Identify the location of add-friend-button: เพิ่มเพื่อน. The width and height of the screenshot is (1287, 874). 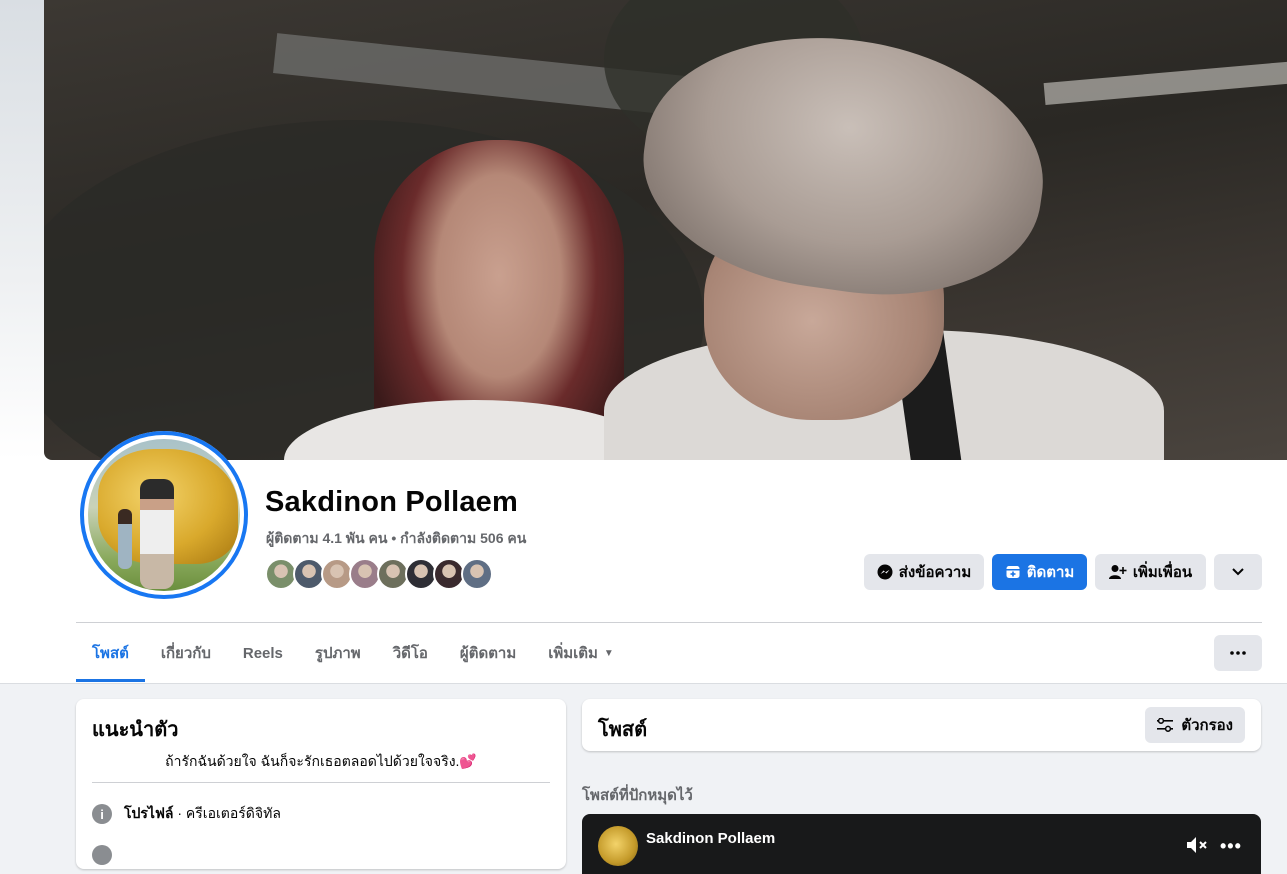
(1150, 572).